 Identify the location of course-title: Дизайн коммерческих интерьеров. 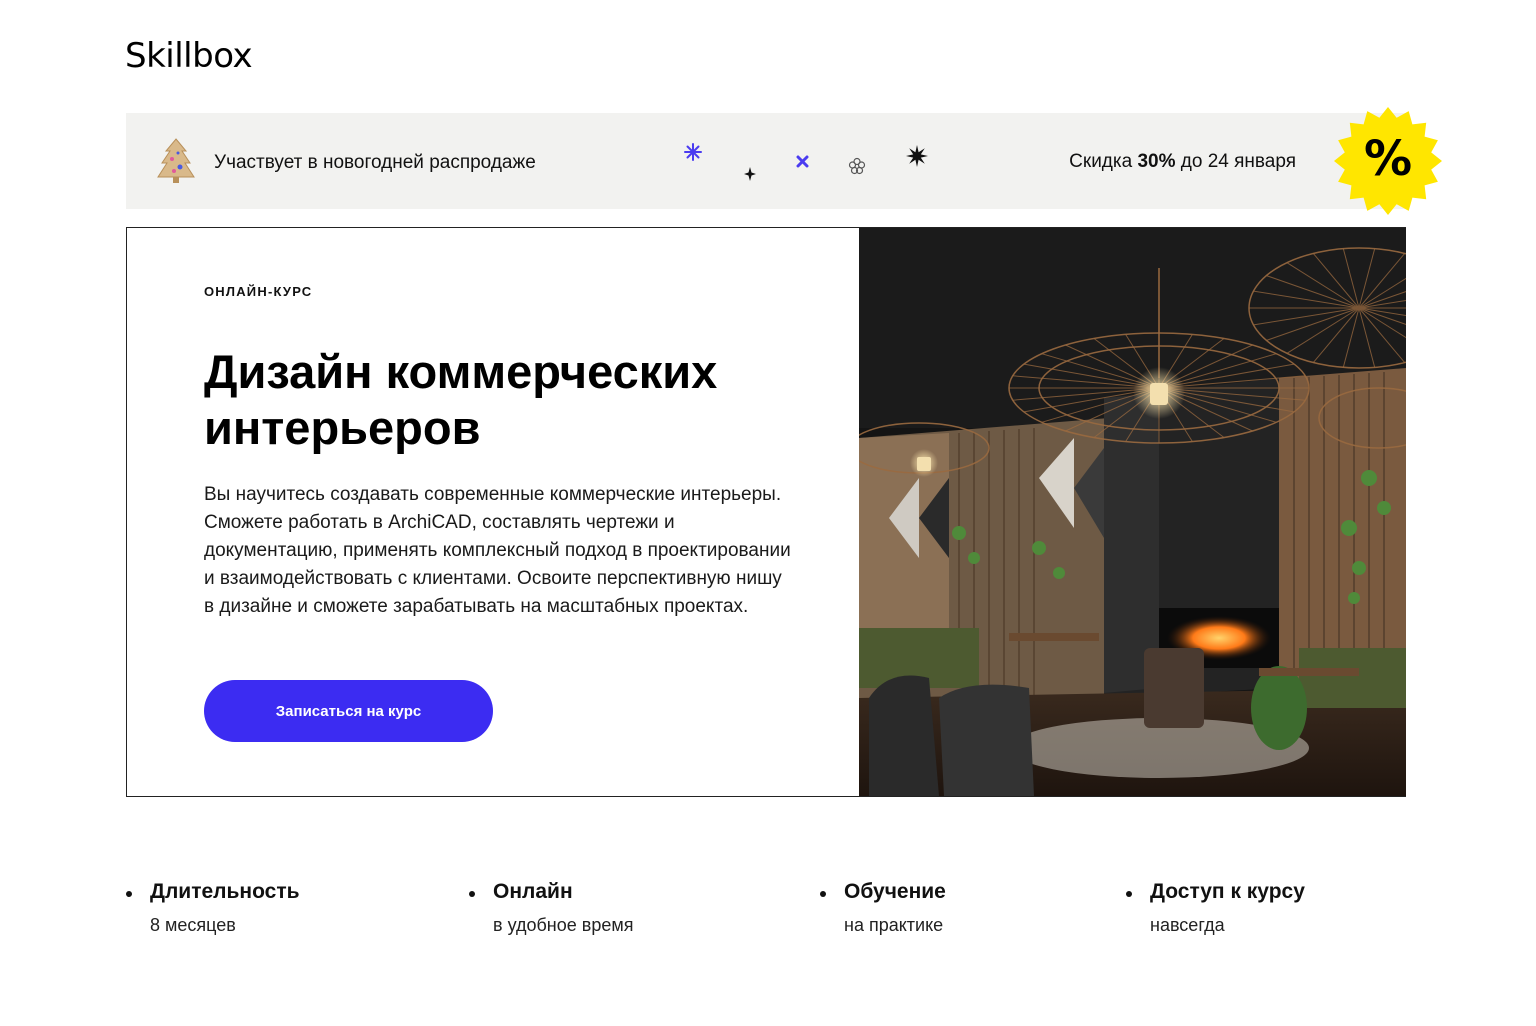
(461, 399).